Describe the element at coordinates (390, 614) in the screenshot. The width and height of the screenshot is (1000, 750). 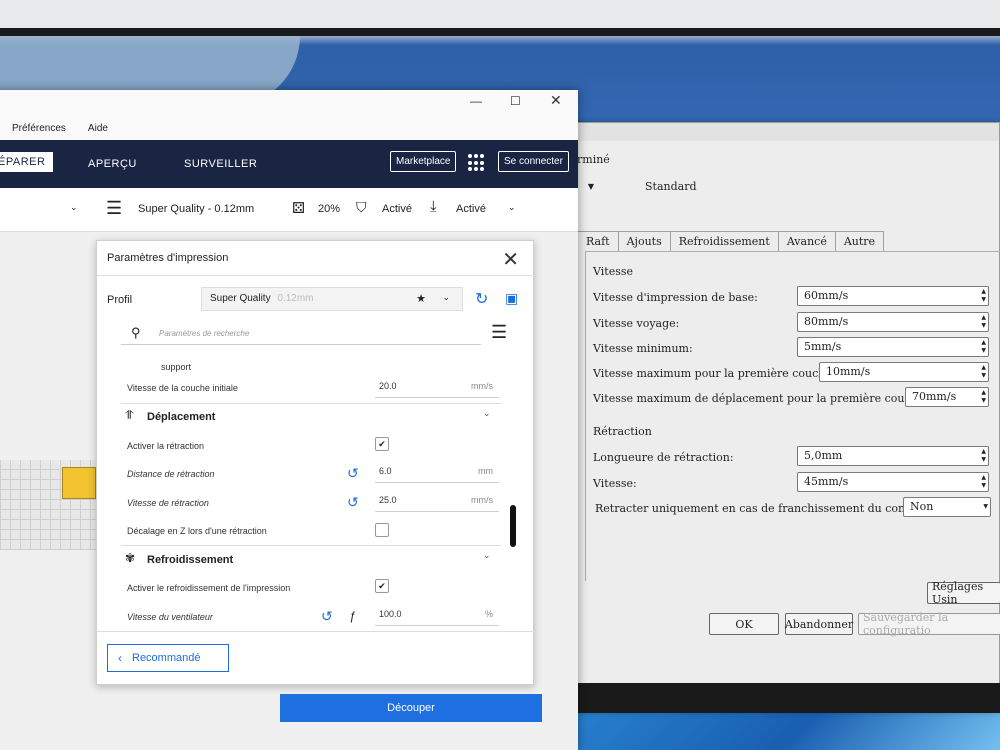
I see `fan-speed-value: 100.0` at that location.